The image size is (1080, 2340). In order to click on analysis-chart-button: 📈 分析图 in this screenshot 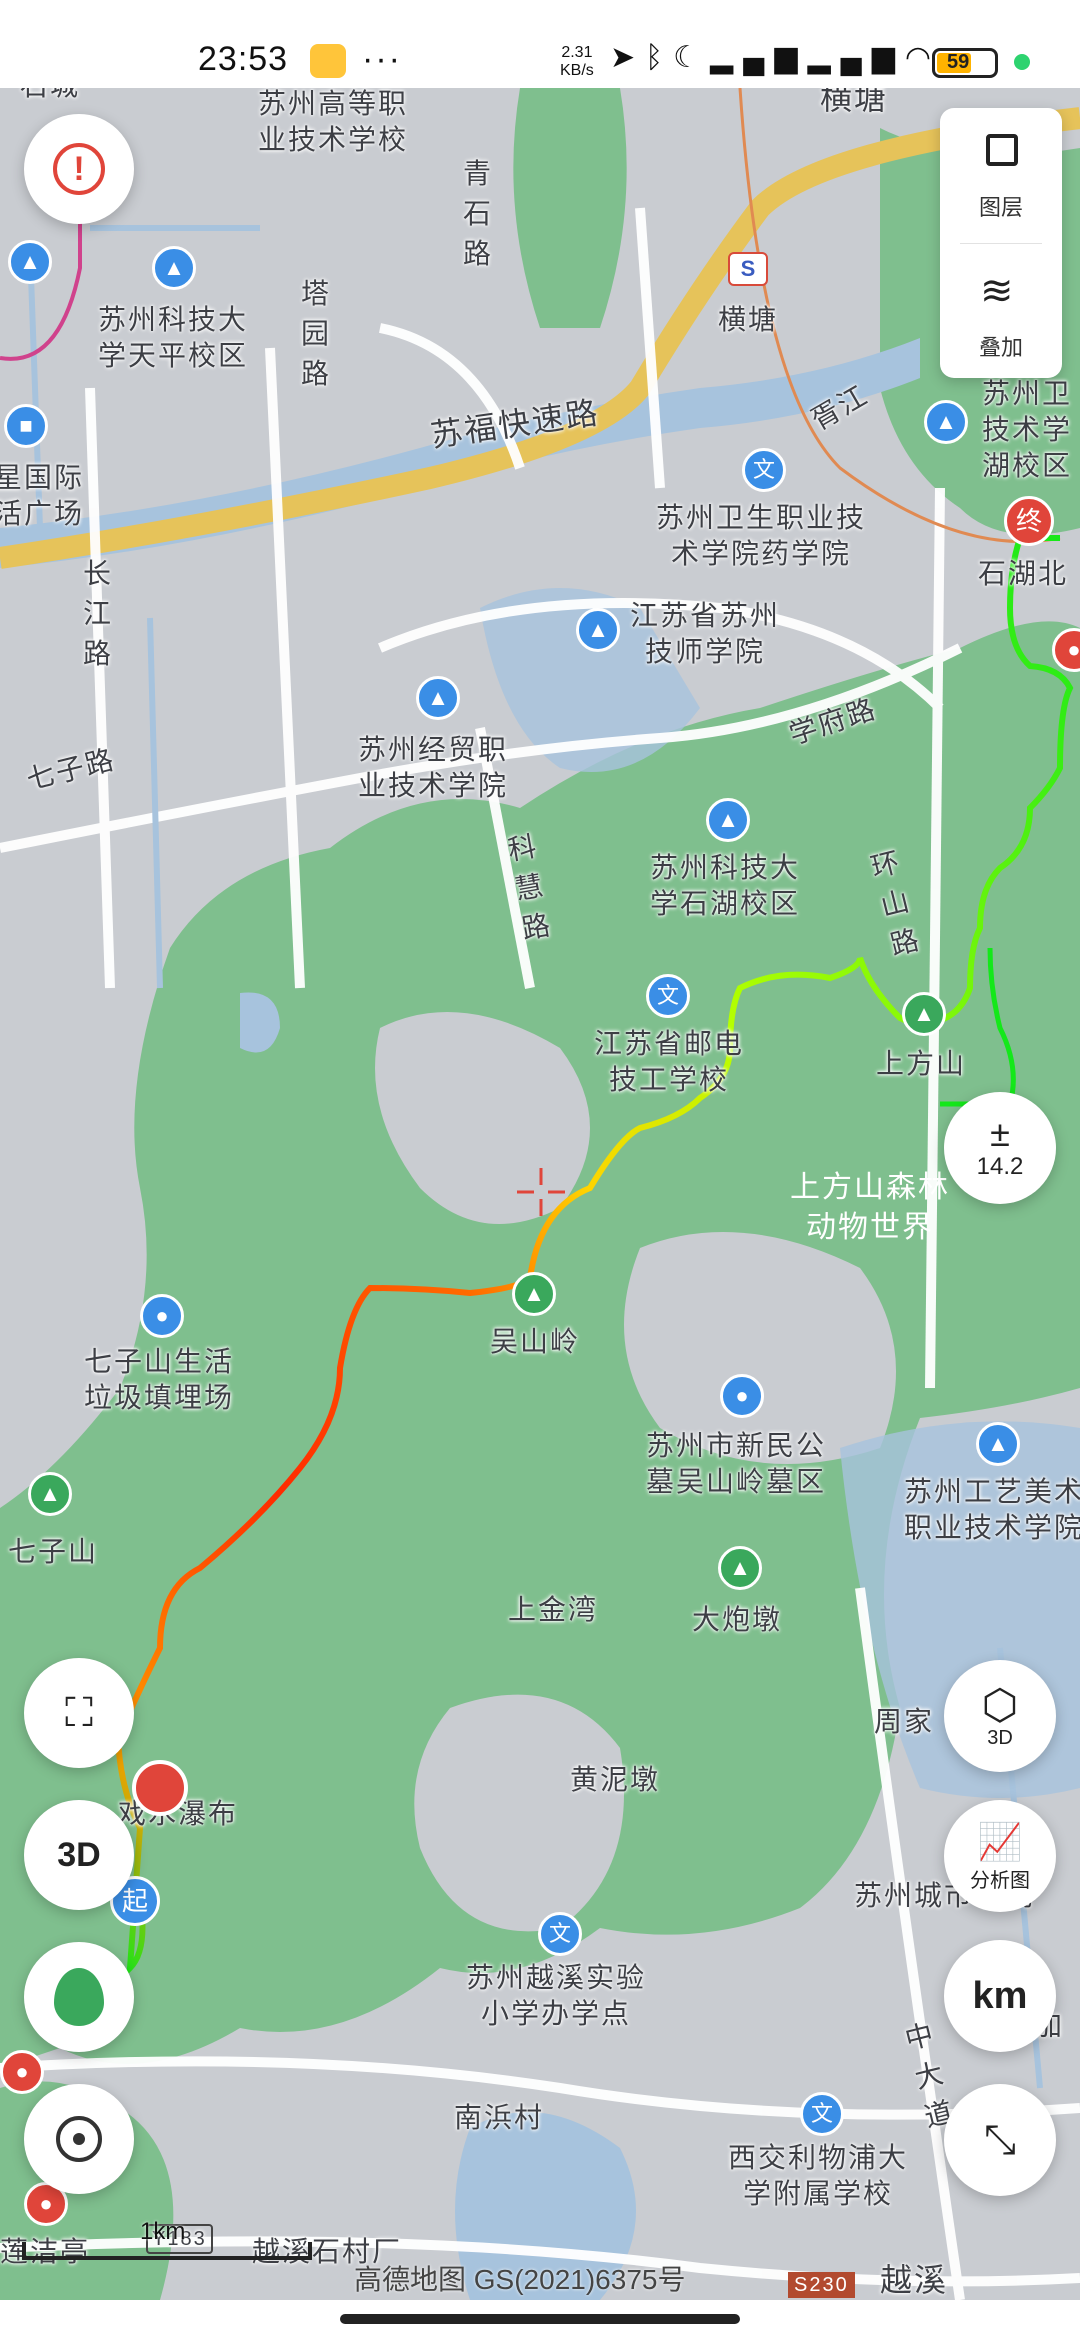, I will do `click(1000, 1856)`.